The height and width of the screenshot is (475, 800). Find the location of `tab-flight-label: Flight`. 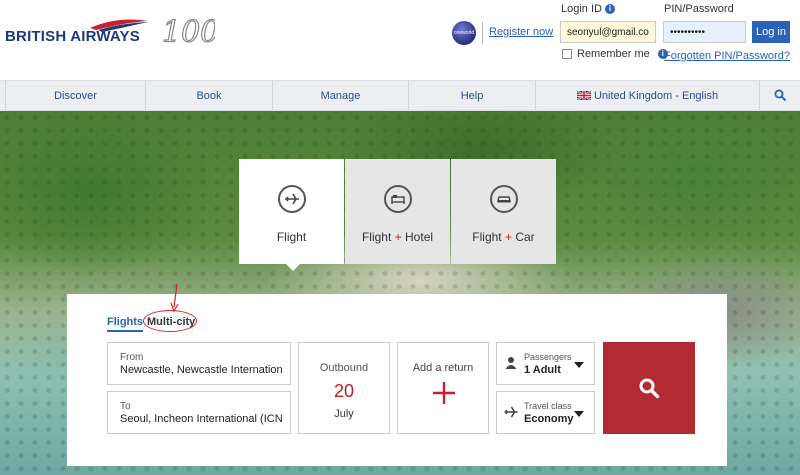

tab-flight-label: Flight is located at coordinates (291, 237).